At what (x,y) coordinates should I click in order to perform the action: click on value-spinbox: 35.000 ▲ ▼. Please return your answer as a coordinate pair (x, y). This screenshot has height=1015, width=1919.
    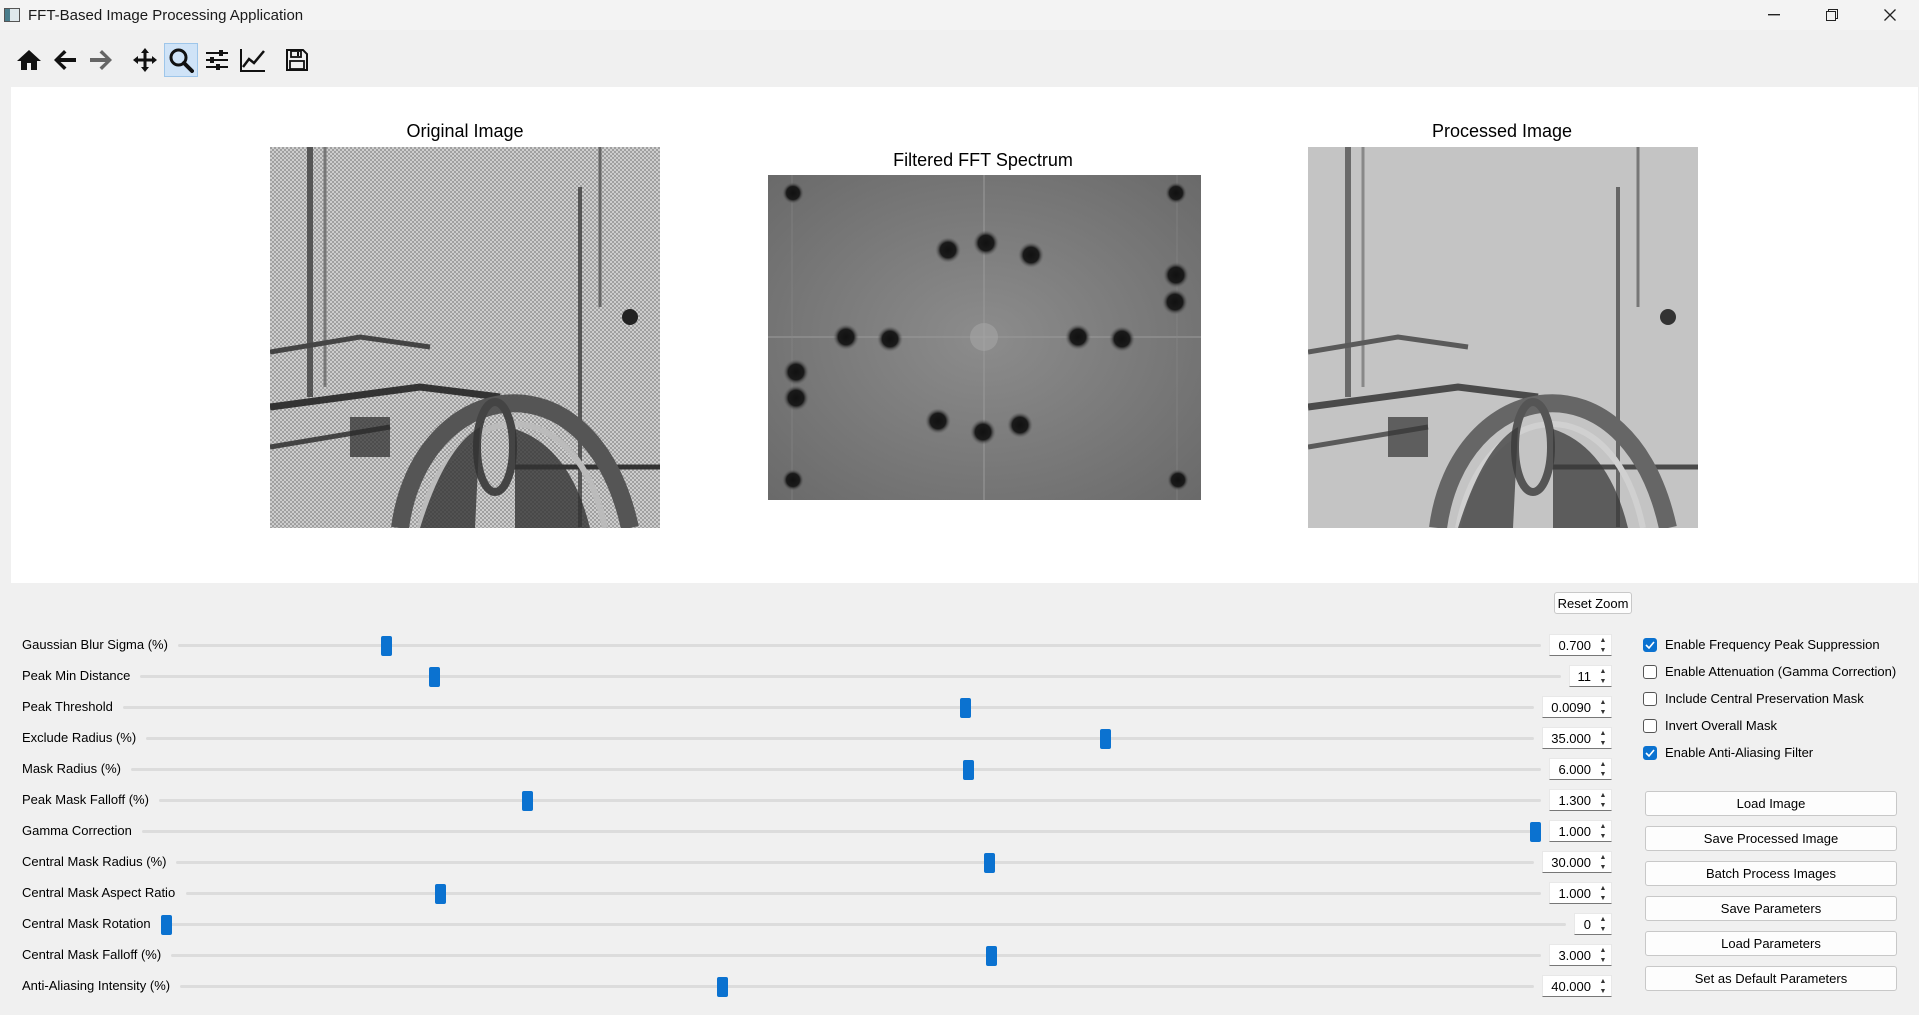
    Looking at the image, I should click on (1577, 738).